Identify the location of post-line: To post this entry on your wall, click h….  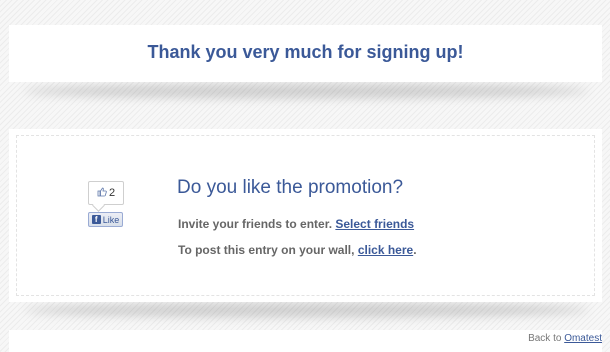
(297, 250).